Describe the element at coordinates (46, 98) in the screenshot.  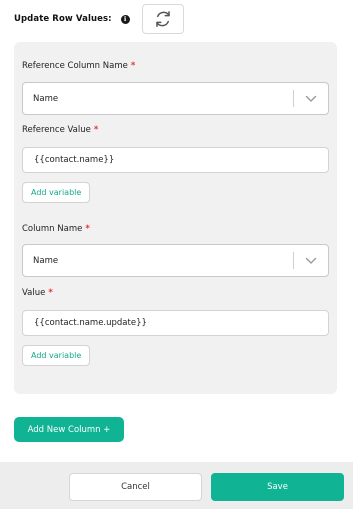
I see `reference-column-selected-value: Name` at that location.